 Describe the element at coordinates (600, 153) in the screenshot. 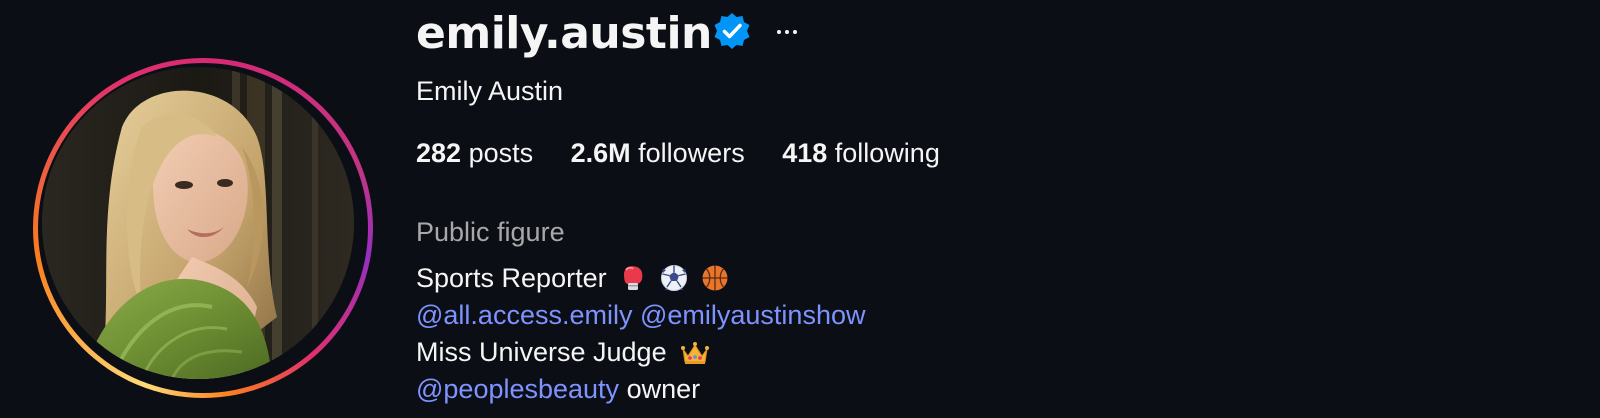

I see `followers-count: 2.6M` at that location.